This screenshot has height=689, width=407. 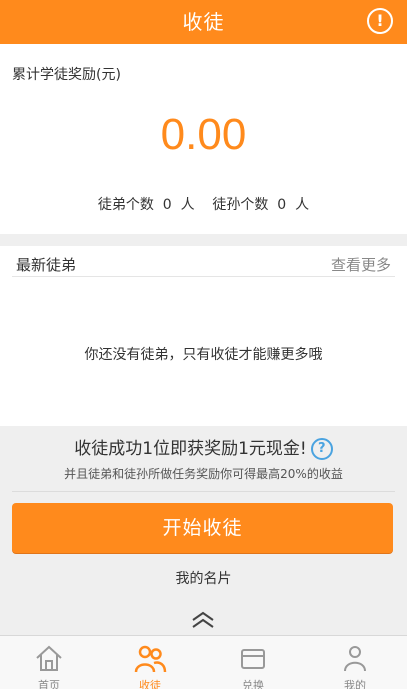 I want to click on tab-label: 收徒, so click(x=150, y=684).